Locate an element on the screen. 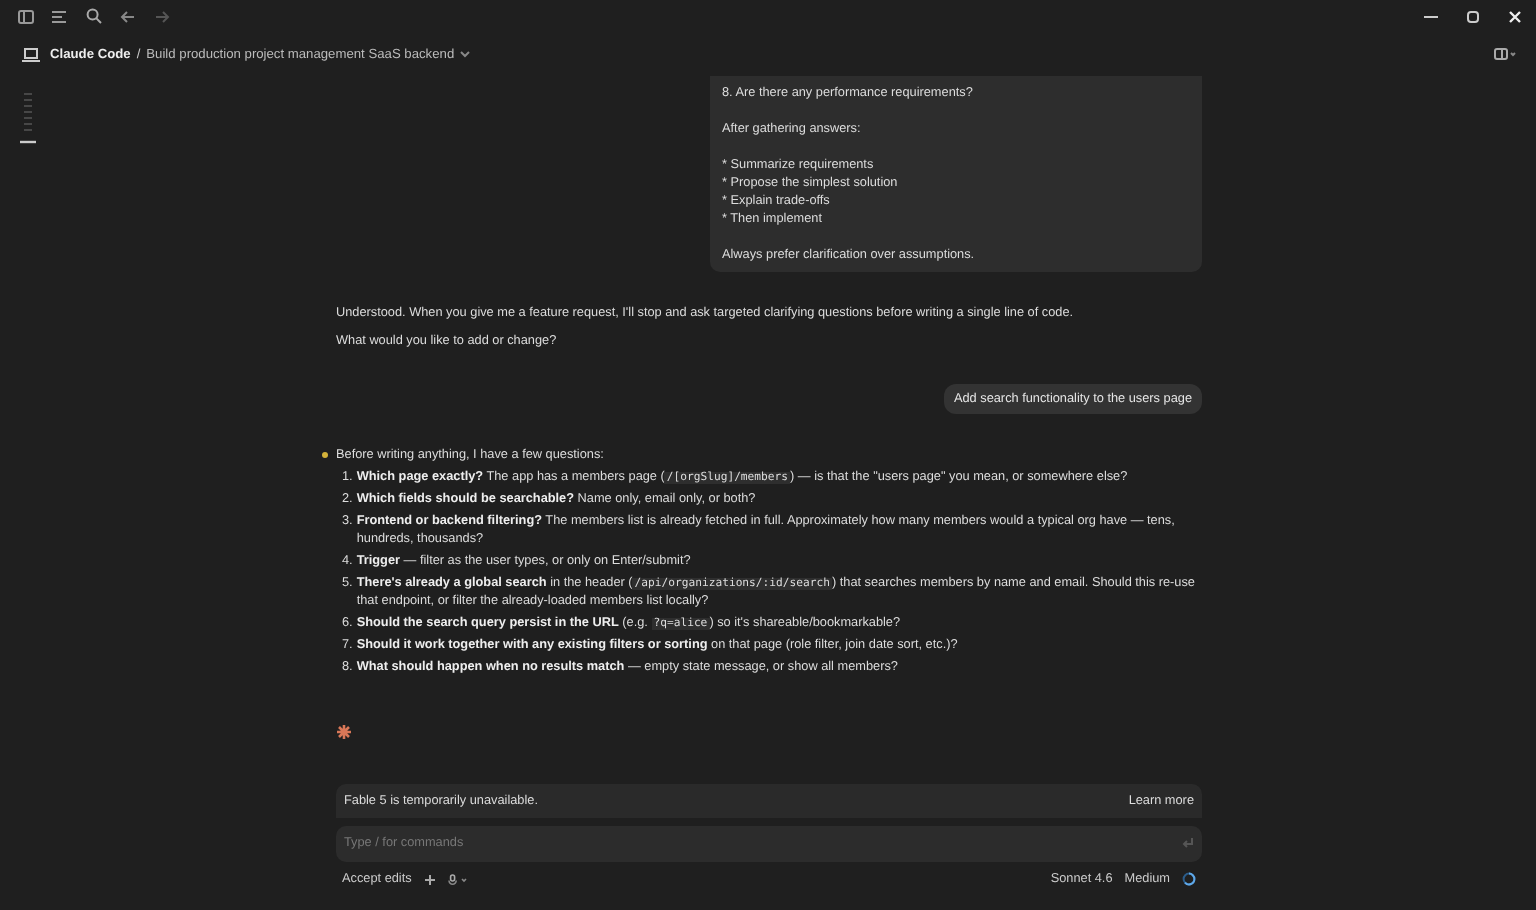 This screenshot has height=910, width=1536. progress-ring-icon is located at coordinates (1189, 879).